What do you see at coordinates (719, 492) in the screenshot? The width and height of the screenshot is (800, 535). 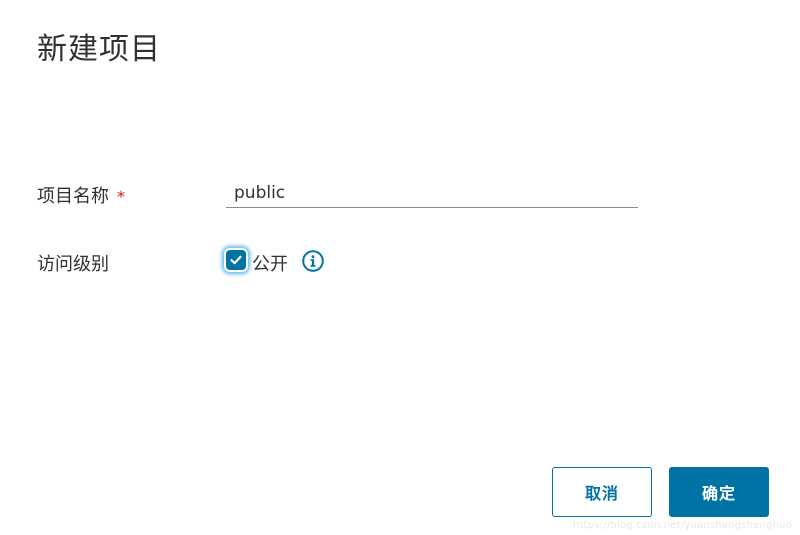 I see `ok-button: 确定` at bounding box center [719, 492].